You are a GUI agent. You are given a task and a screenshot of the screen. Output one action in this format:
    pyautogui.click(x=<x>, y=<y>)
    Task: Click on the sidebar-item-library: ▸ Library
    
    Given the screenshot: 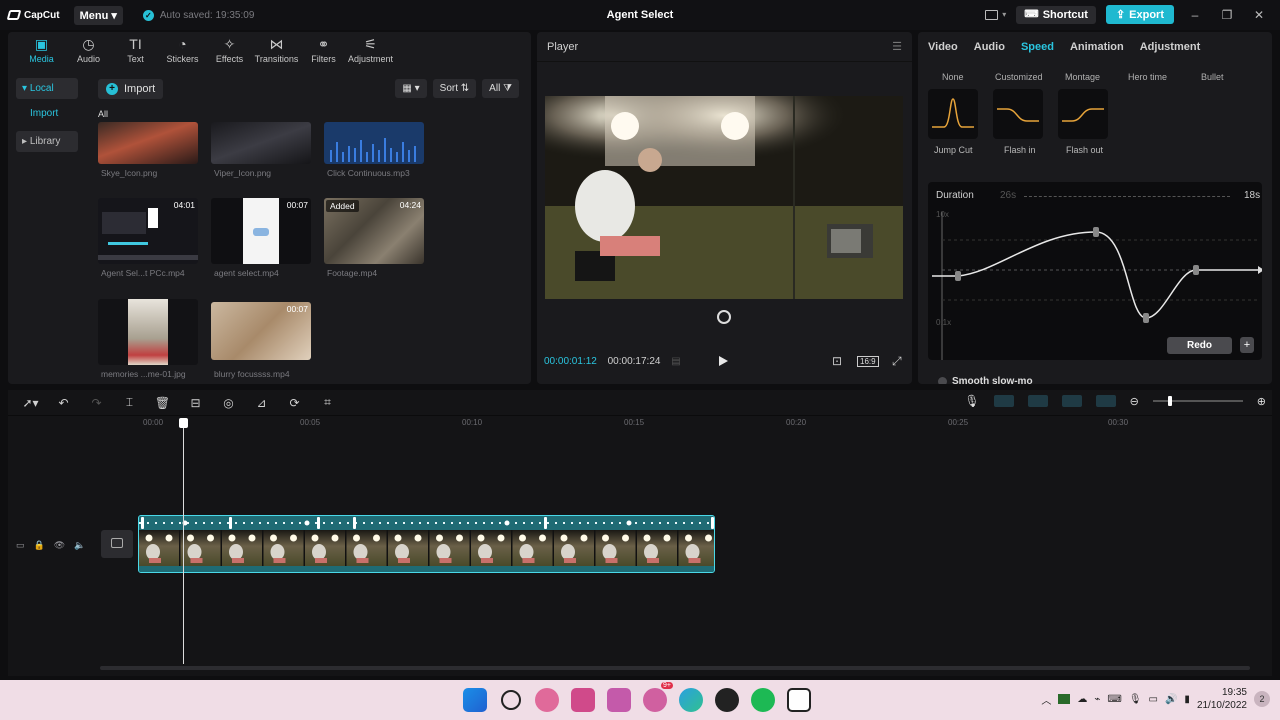 What is the action you would take?
    pyautogui.click(x=47, y=141)
    